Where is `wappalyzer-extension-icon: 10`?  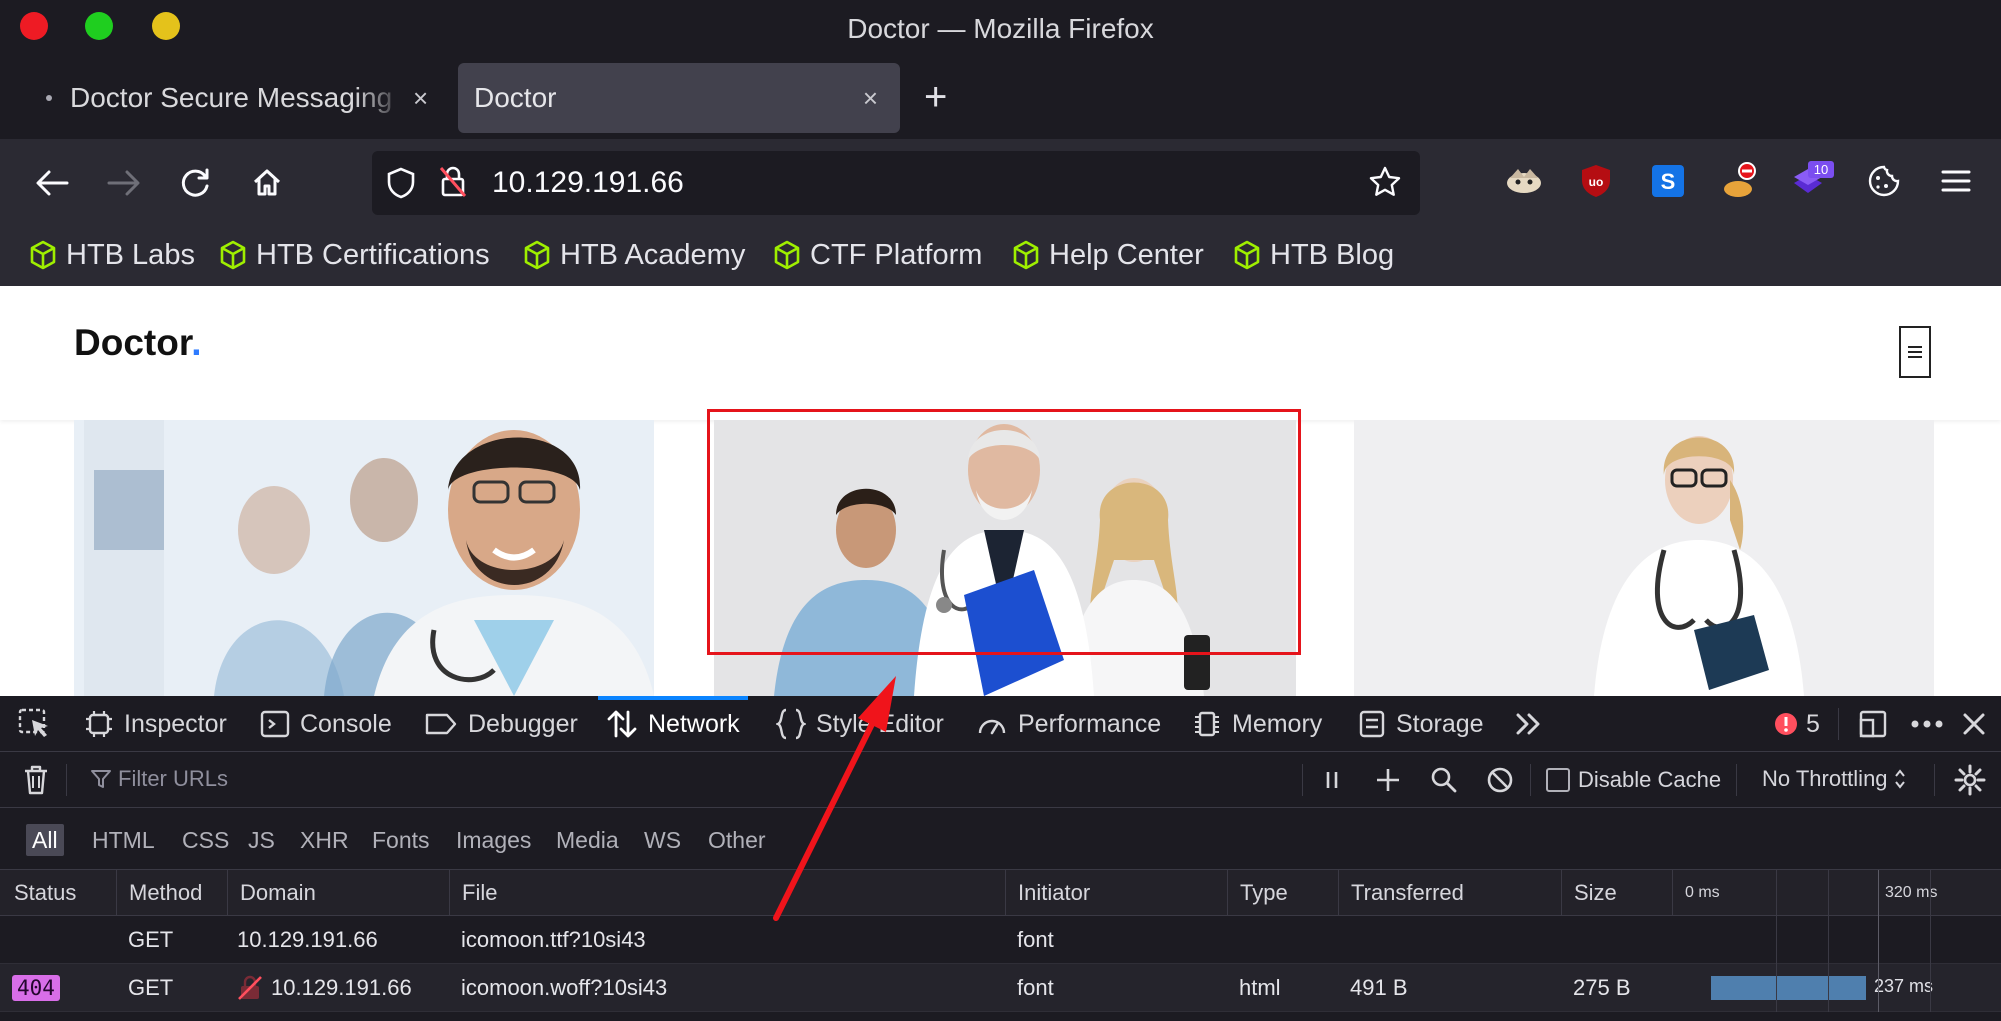
wappalyzer-extension-icon: 10 is located at coordinates (1812, 181).